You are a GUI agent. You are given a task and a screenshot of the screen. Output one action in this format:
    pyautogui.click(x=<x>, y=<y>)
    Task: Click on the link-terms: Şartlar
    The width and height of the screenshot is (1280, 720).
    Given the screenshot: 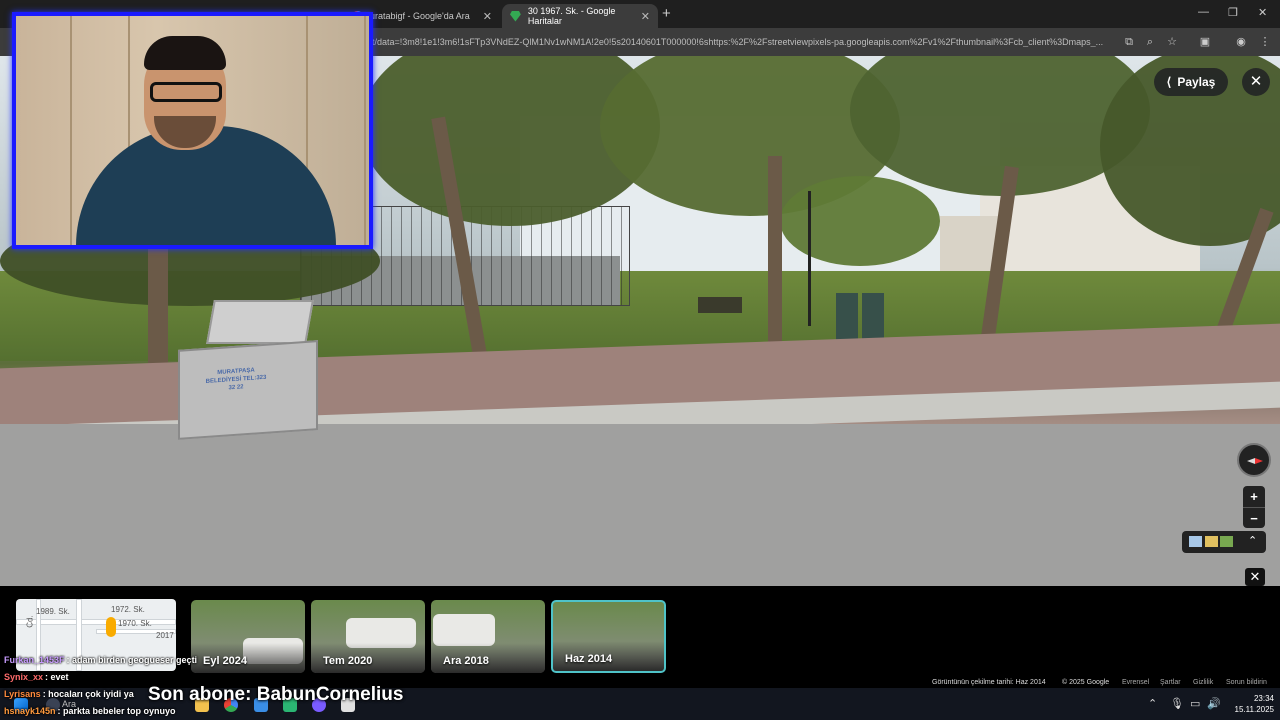 What is the action you would take?
    pyautogui.click(x=1170, y=682)
    